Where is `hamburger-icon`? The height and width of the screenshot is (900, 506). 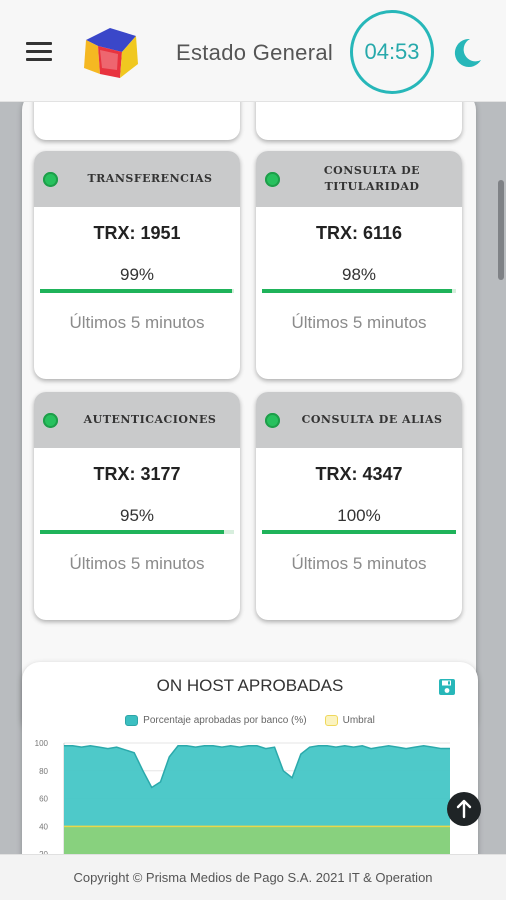
hamburger-icon is located at coordinates (39, 52).